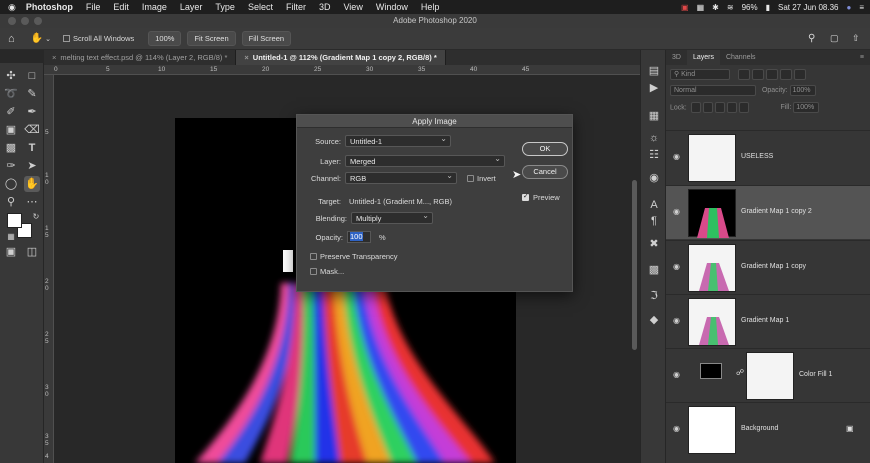 The height and width of the screenshot is (463, 870). What do you see at coordinates (211, 38) in the screenshot?
I see `fit-screen-button: Fit Screen` at bounding box center [211, 38].